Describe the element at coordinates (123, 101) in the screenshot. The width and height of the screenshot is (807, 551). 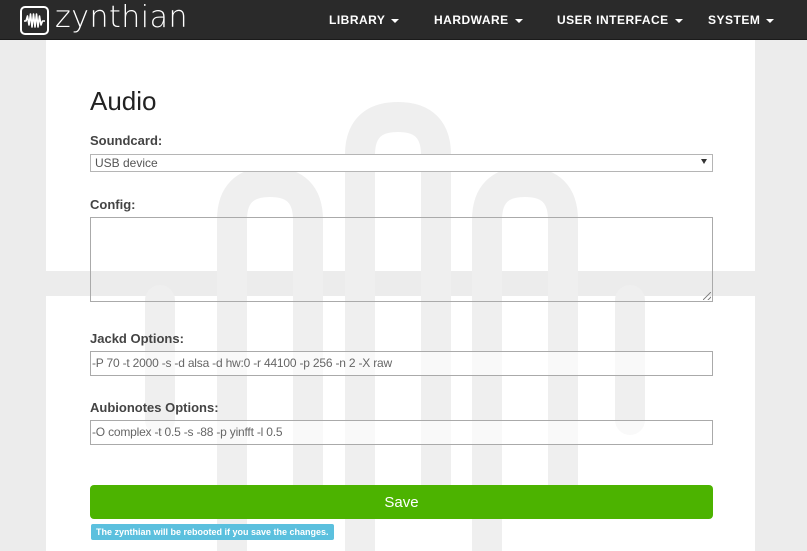
I see `page-title: Audio` at that location.